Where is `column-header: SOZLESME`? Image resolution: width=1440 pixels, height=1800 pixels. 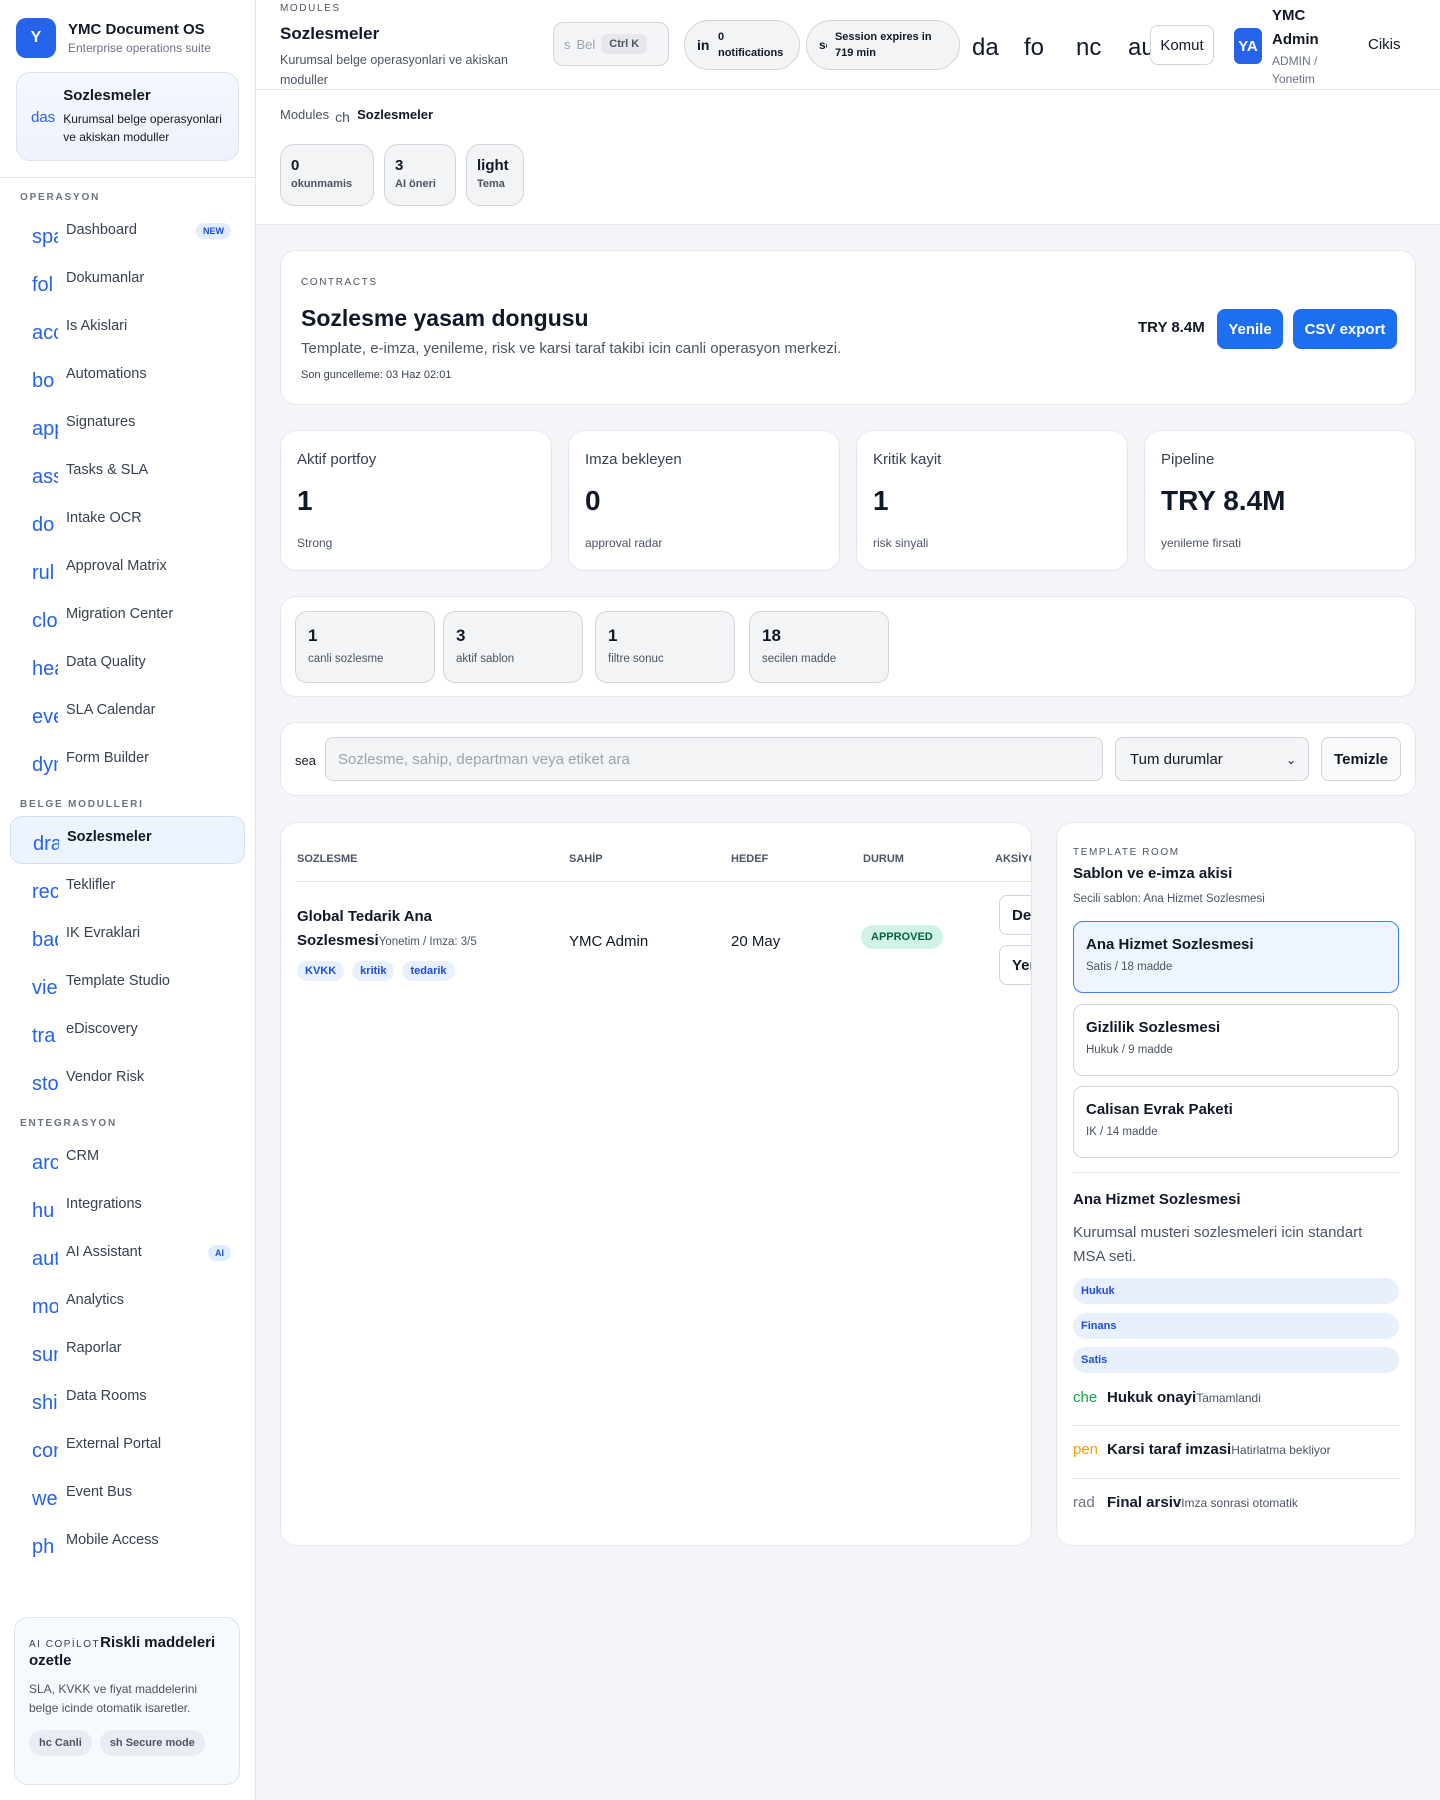
column-header: SOZLESME is located at coordinates (327, 859).